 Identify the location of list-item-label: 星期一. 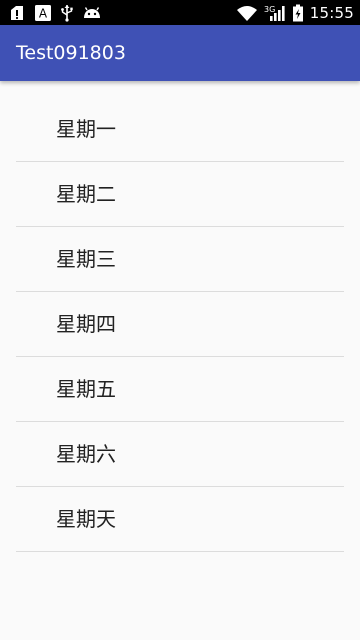
(86, 129).